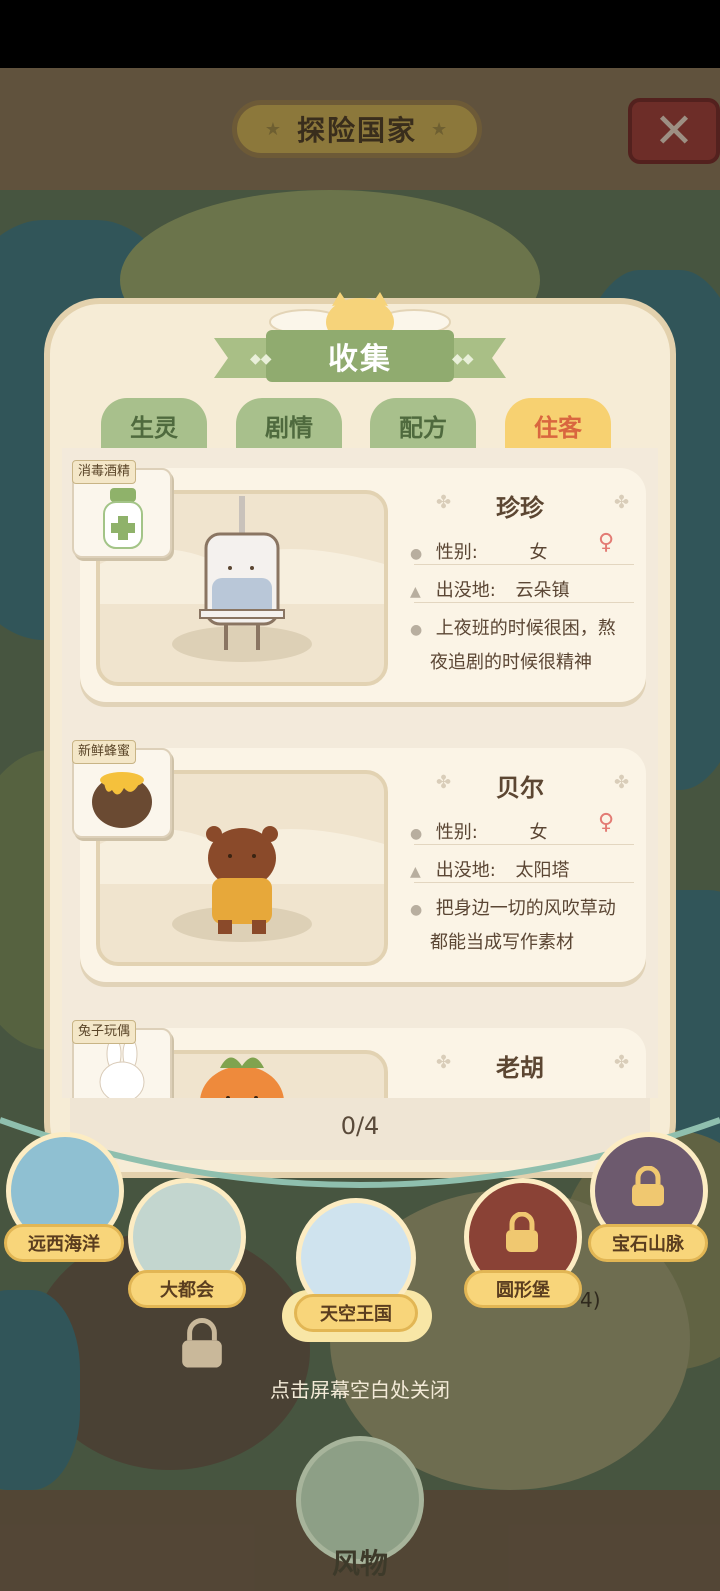 The height and width of the screenshot is (1591, 720). Describe the element at coordinates (360, 34) in the screenshot. I see `status-bar` at that location.